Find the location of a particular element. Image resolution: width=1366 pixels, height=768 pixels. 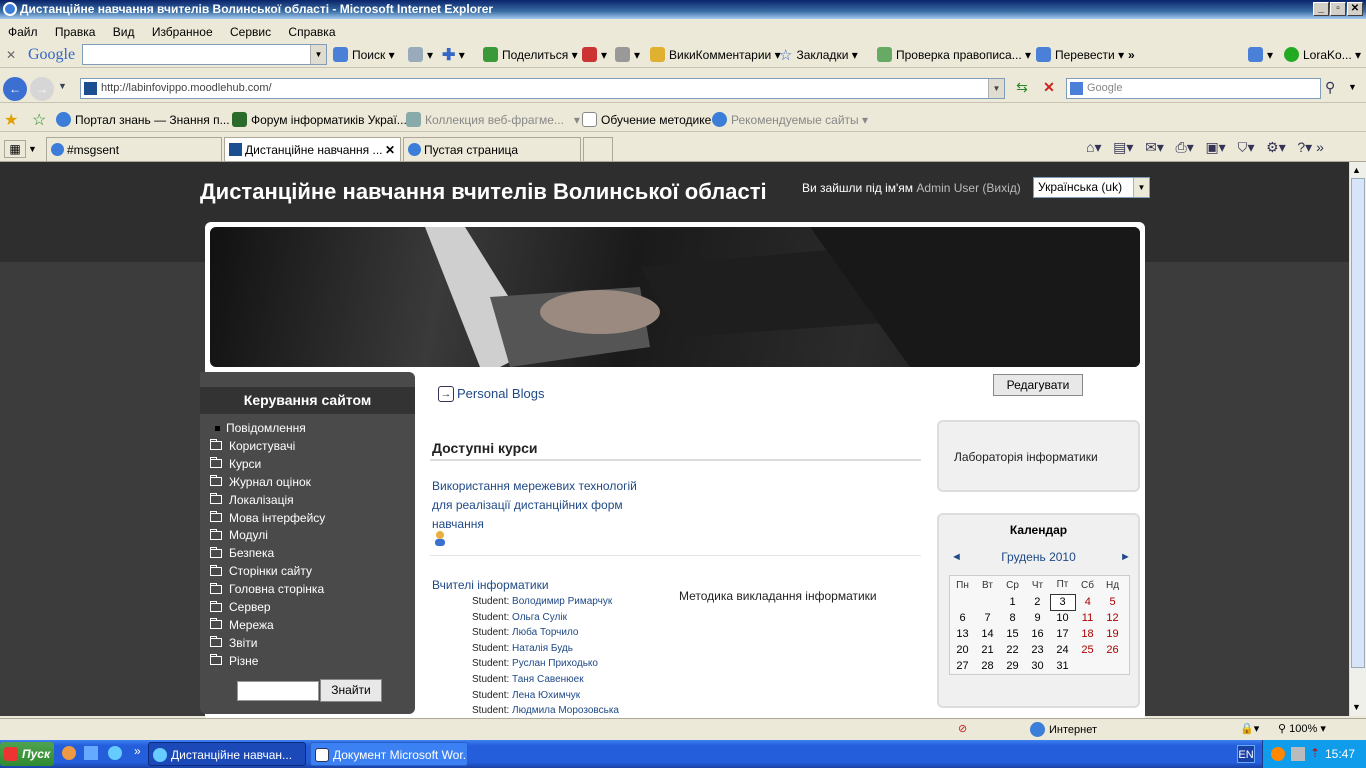

calendar-day: 11 is located at coordinates (1087, 618).